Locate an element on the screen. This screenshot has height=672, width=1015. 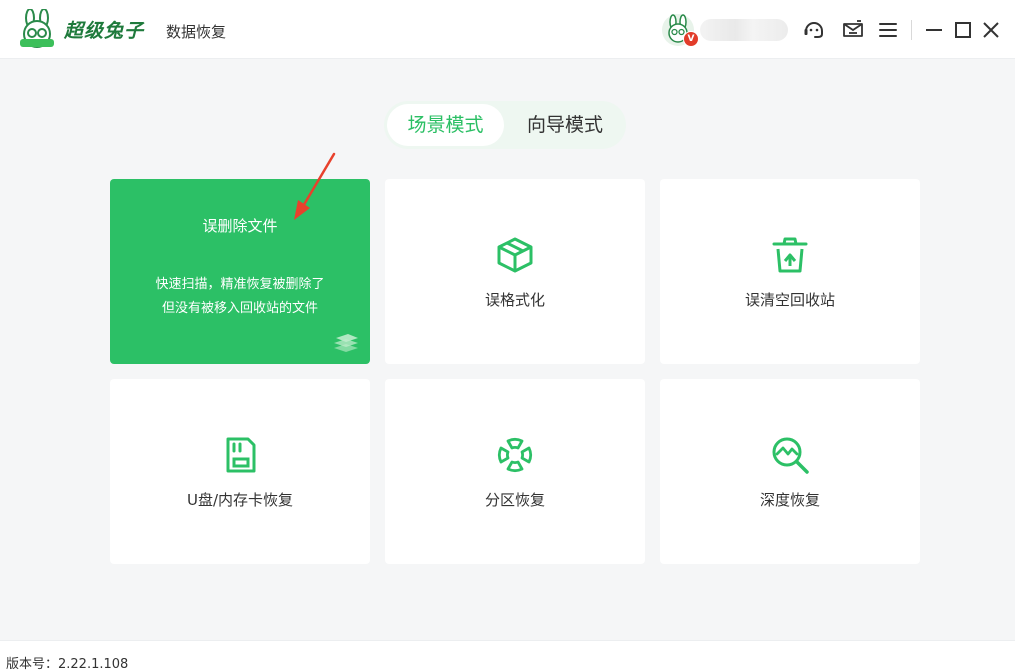
brand-name: 超级兔子 is located at coordinates (104, 31).